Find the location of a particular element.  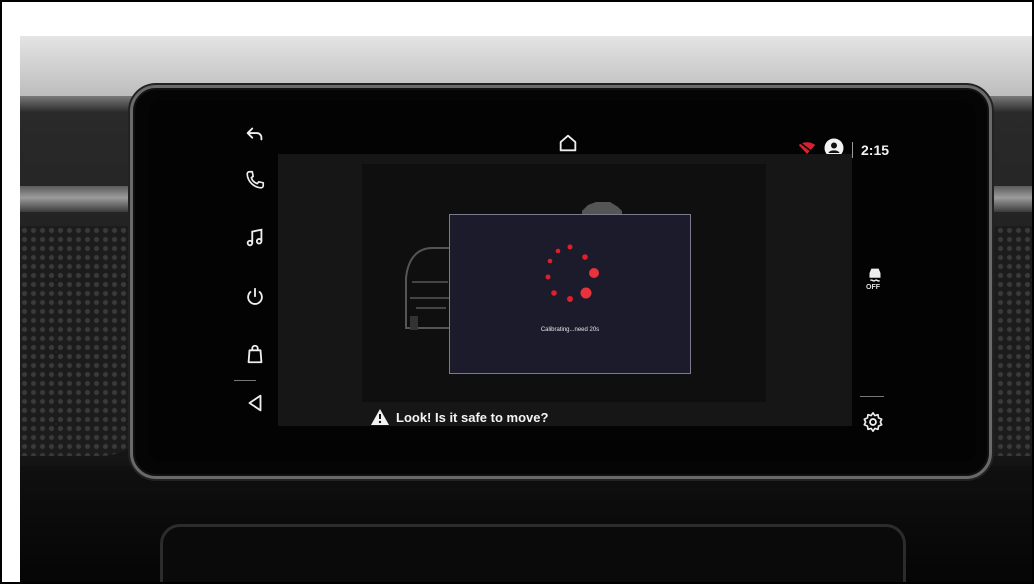

status-divider is located at coordinates (852, 150).